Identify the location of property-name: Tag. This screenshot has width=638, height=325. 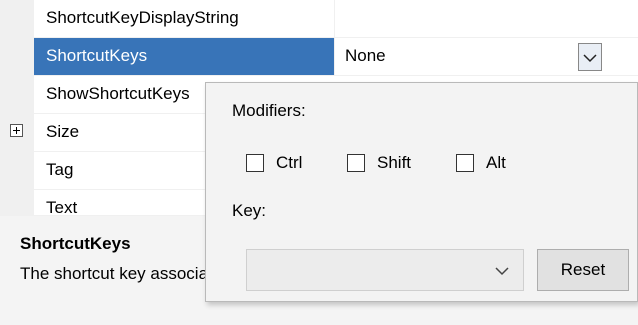
(60, 169).